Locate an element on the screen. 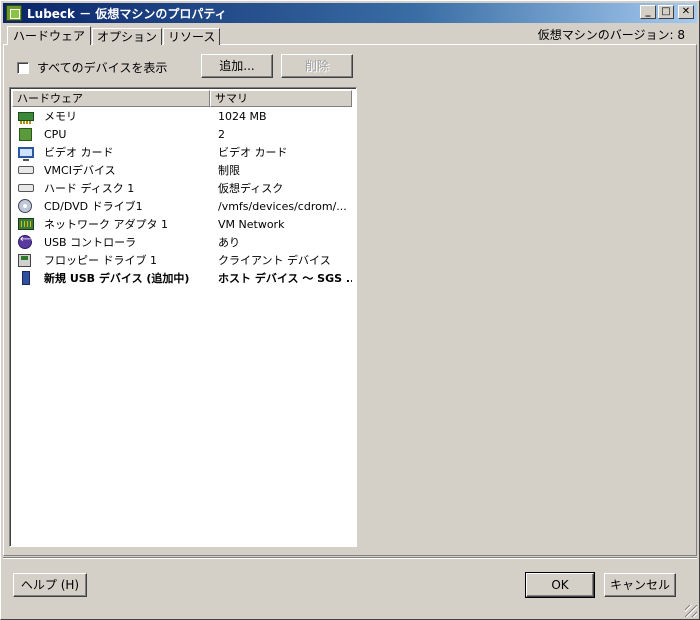 The width and height of the screenshot is (700, 620). hardware-row: VMCIデバイス 制限 is located at coordinates (184, 170).